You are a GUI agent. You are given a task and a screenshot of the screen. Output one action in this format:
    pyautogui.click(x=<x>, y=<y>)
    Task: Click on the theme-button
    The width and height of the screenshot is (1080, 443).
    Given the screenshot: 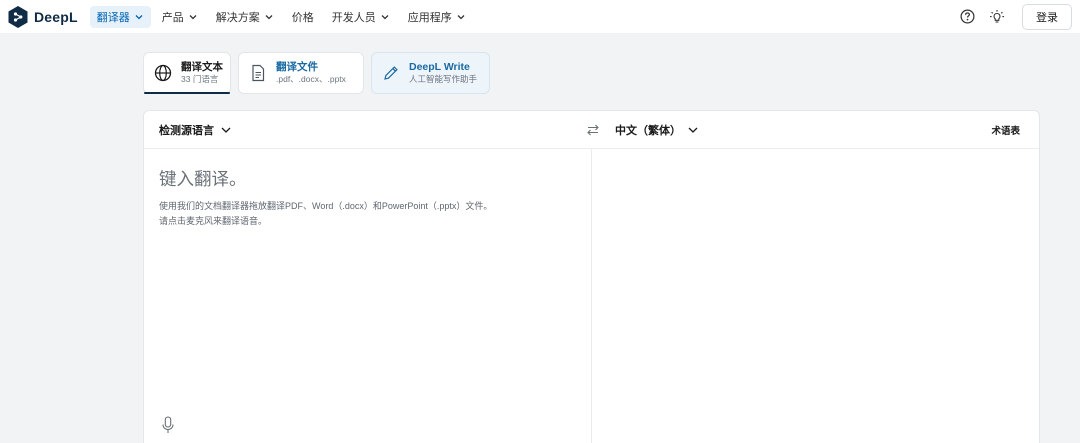 What is the action you would take?
    pyautogui.click(x=997, y=17)
    